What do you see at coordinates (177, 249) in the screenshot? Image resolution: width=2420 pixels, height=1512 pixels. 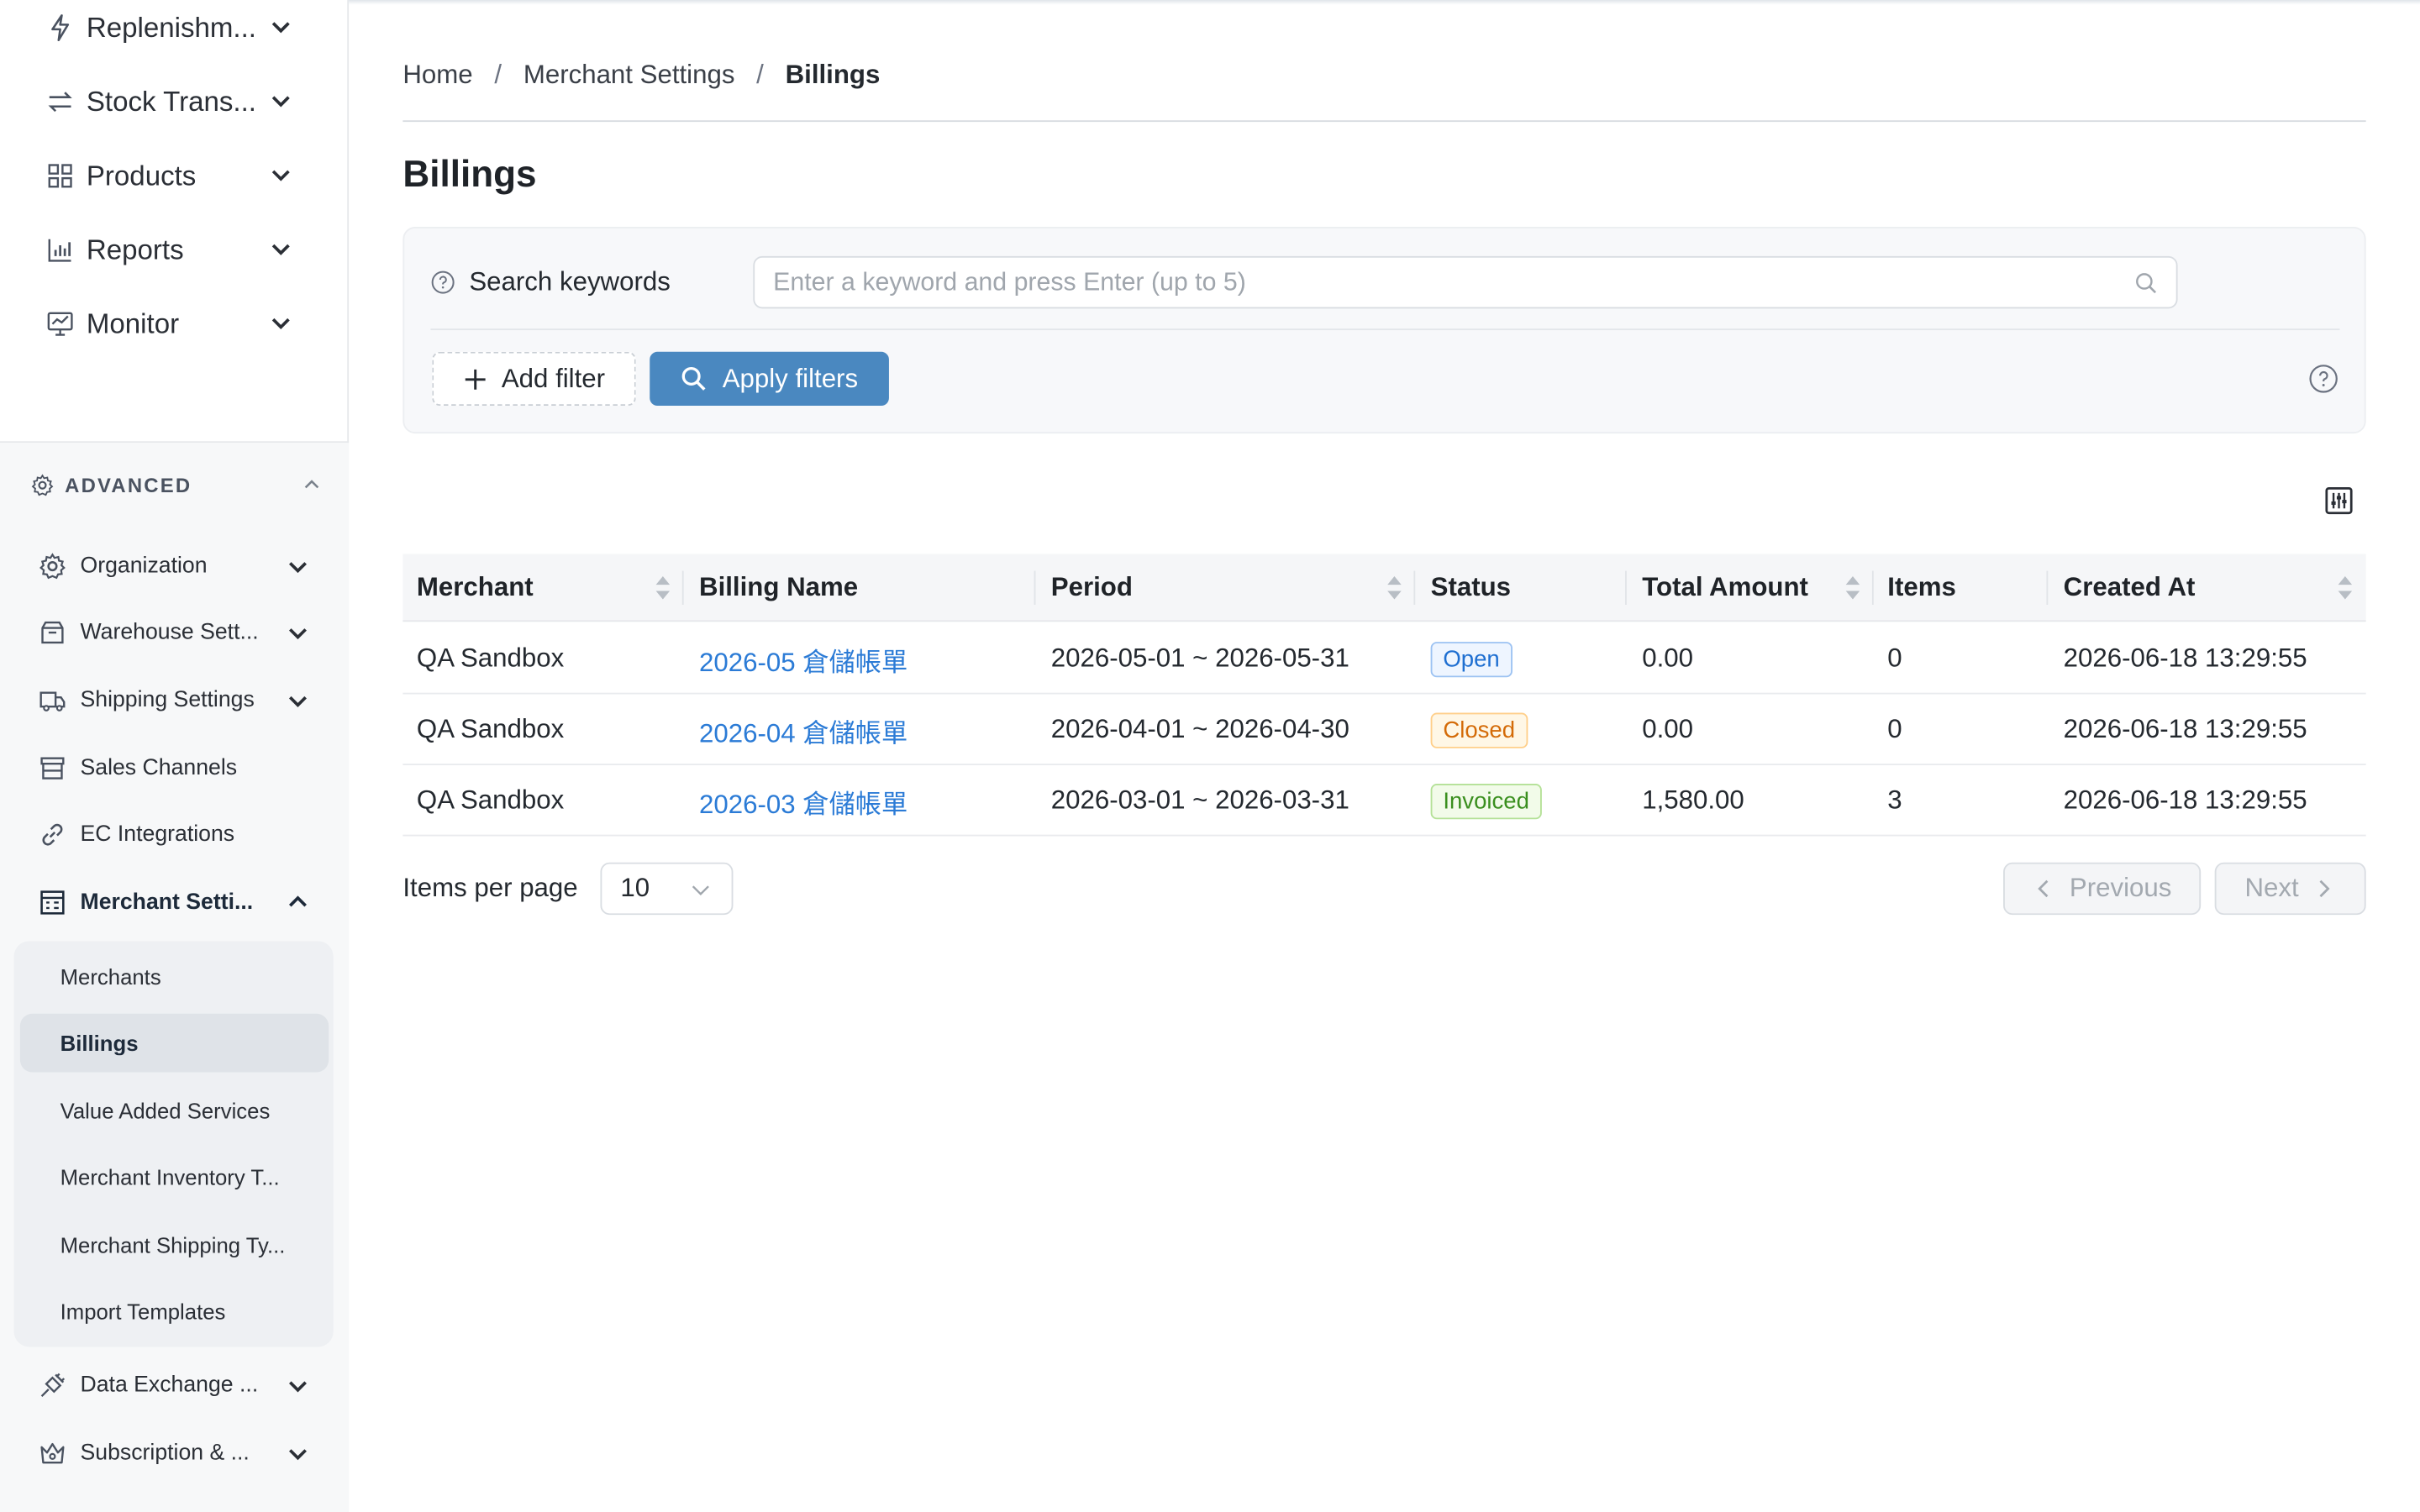 I see `sidebar-item-reports: Reports` at bounding box center [177, 249].